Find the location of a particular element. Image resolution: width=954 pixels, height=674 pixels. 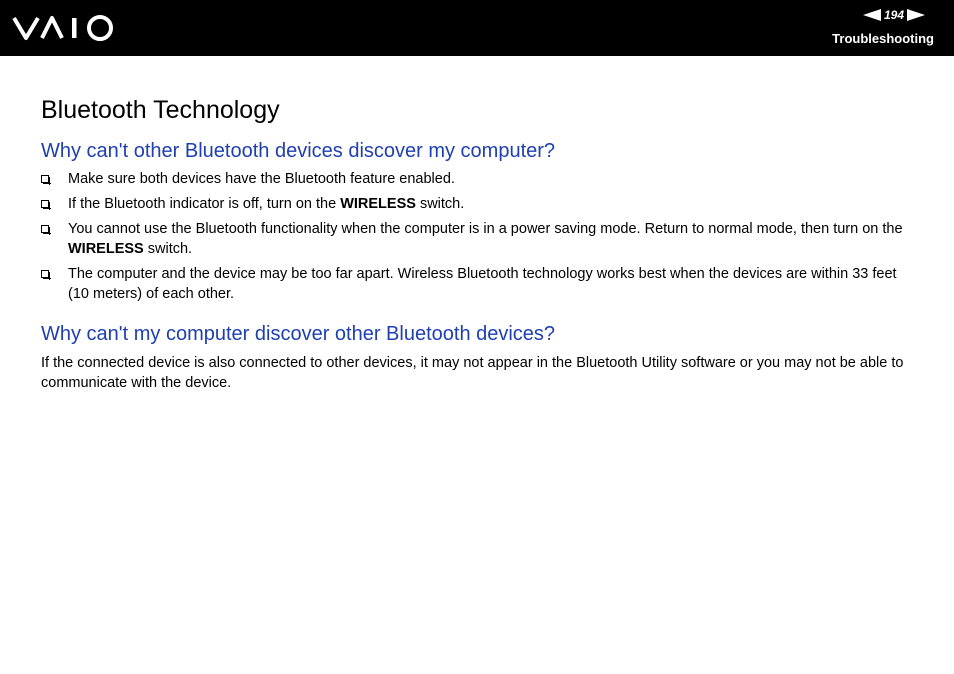

previous-page-arrow-icon is located at coordinates (872, 15).